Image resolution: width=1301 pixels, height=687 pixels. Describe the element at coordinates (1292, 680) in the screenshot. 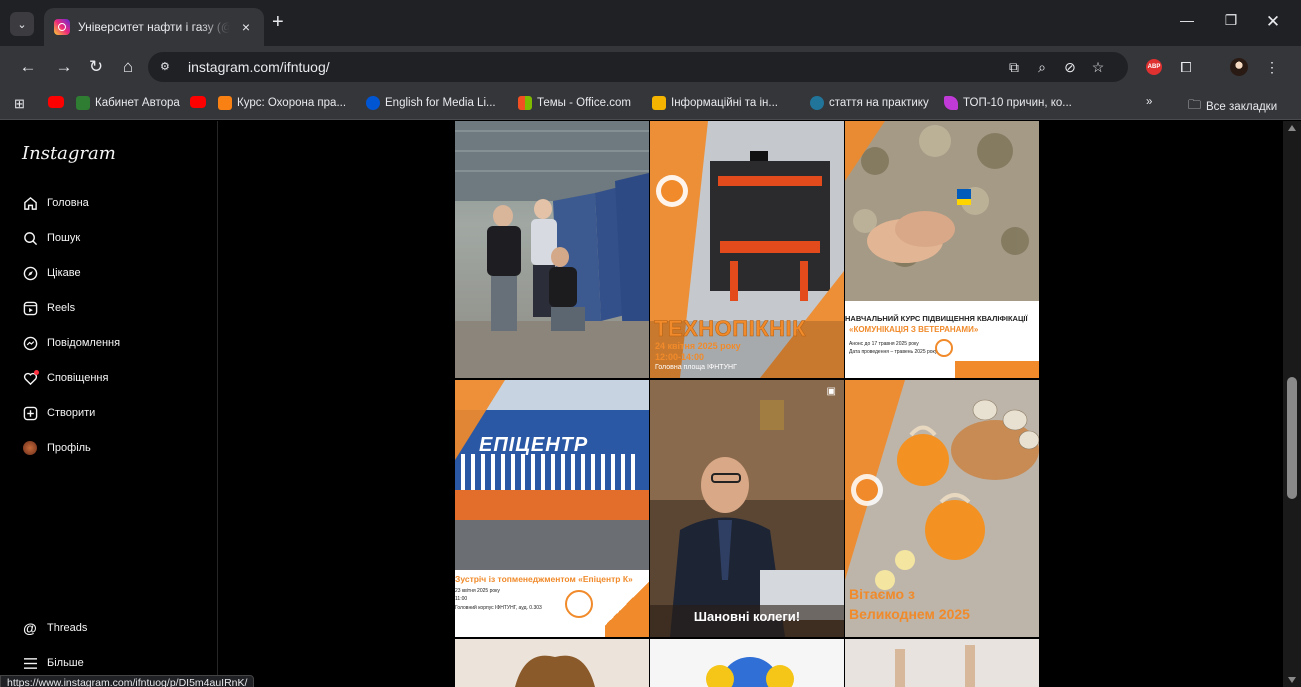

I see `scroll-down-icon` at that location.